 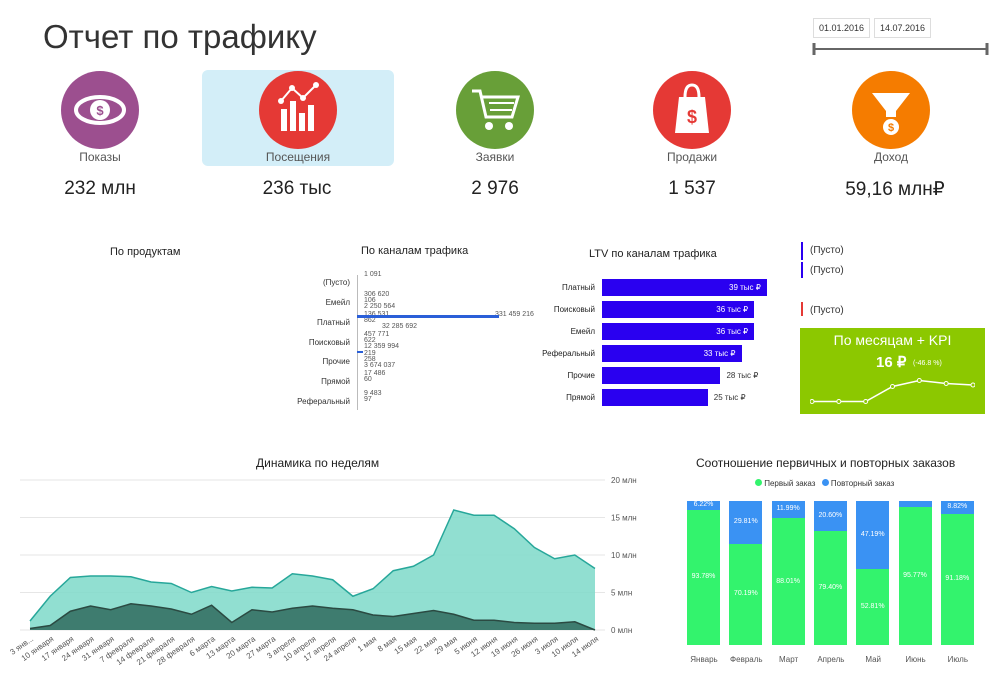 I want to click on bar-label-repeat: 29.81%, so click(x=745, y=522).